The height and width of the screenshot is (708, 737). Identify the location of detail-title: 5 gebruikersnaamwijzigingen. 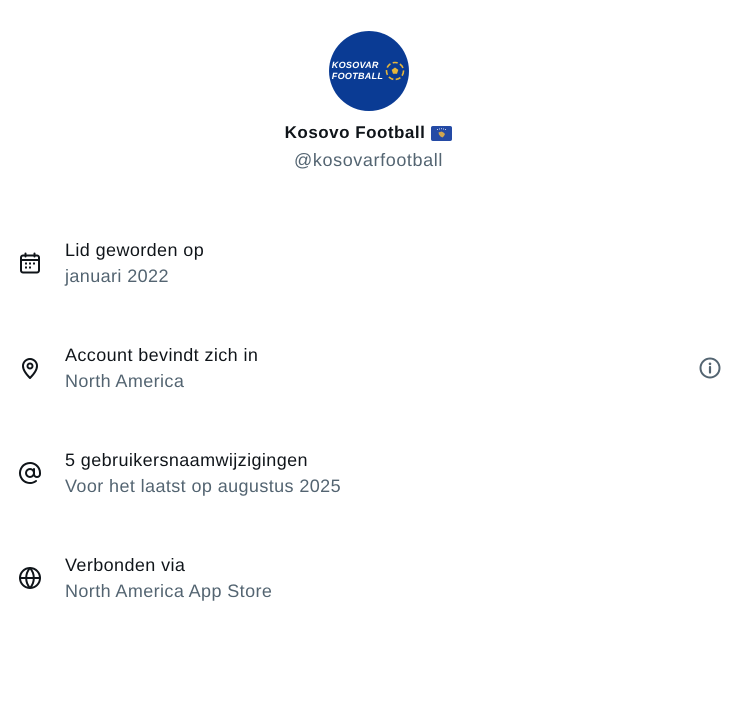
(186, 460).